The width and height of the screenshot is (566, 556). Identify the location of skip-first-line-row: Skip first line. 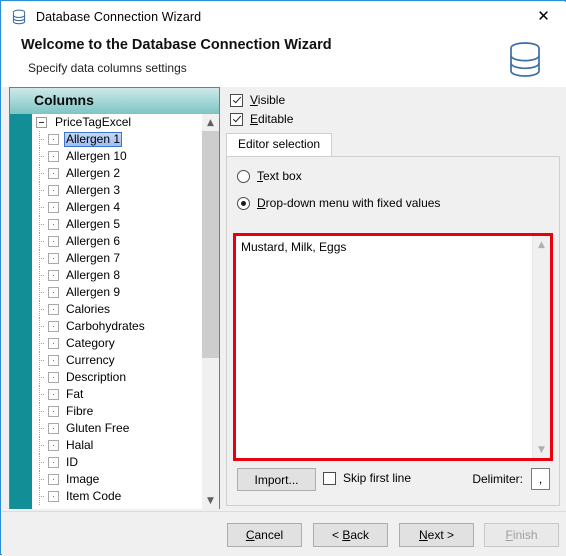
(367, 478).